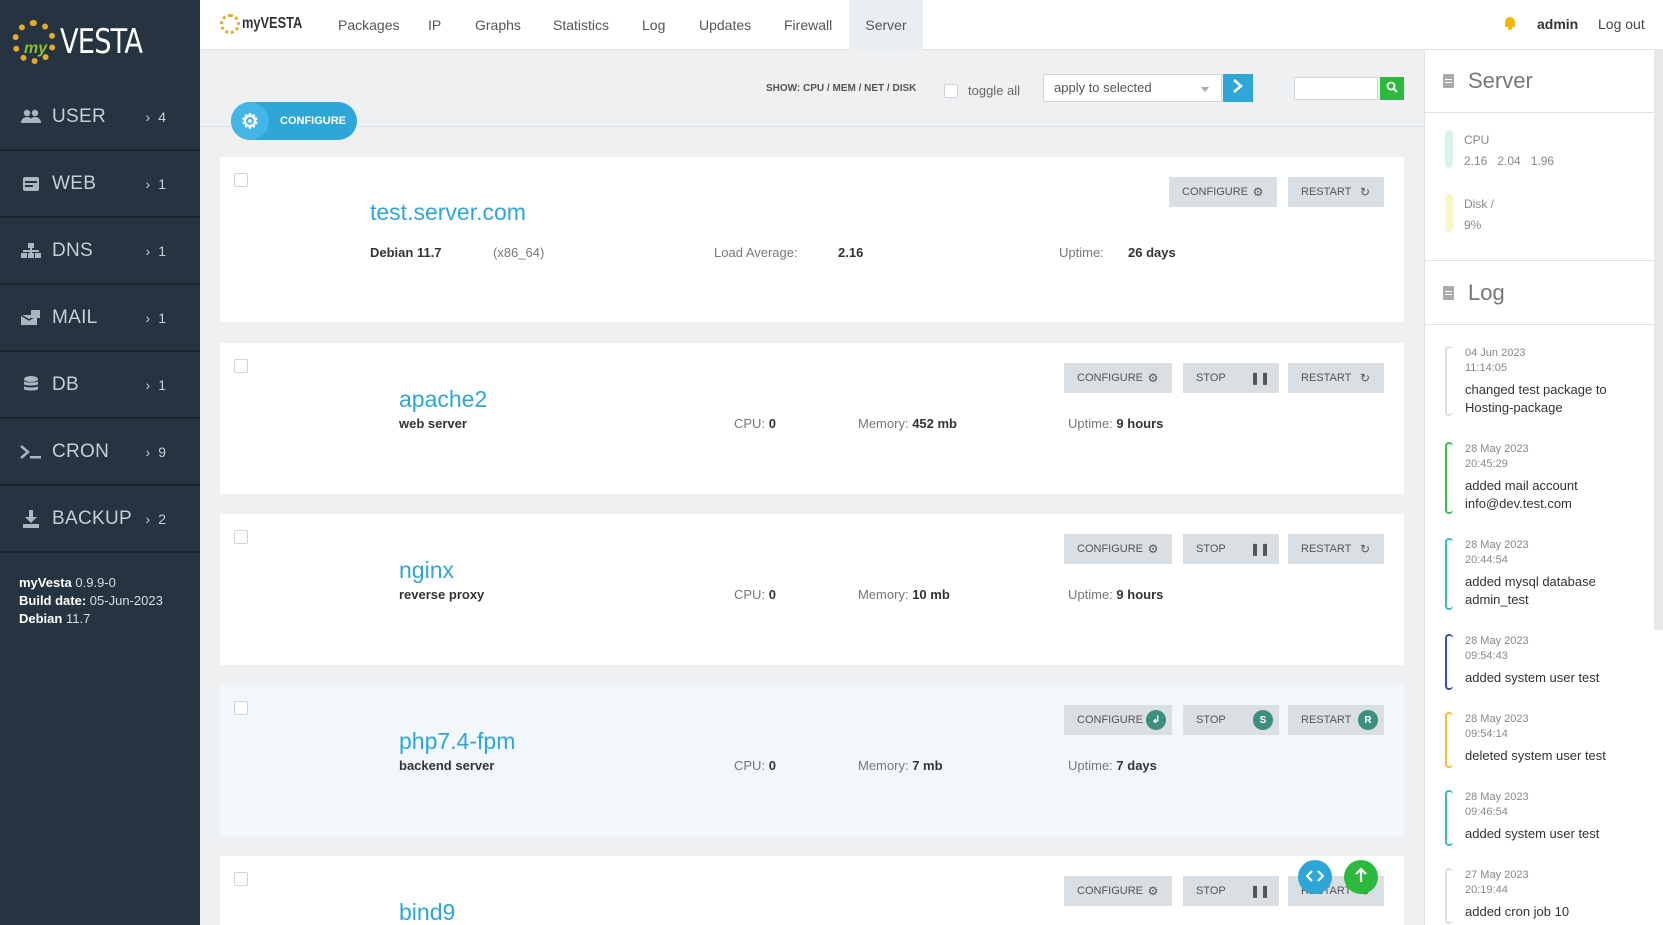  Describe the element at coordinates (498, 25) in the screenshot. I see `tab-graphs: Graphs` at that location.